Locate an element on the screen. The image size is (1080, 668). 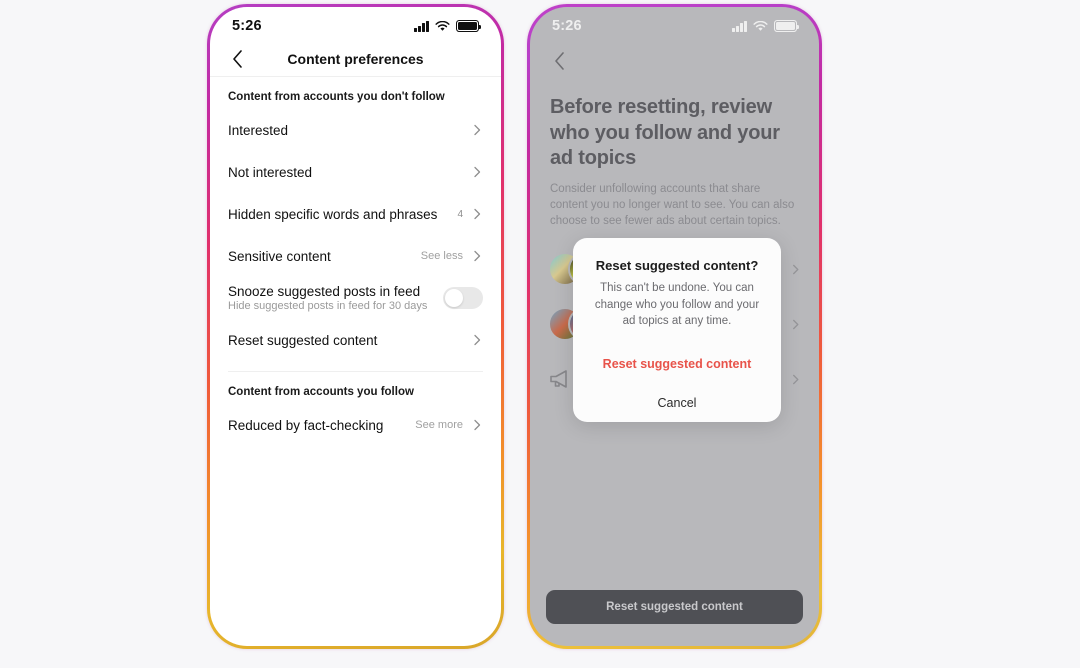
row-right: See less is located at coordinates (452, 256).